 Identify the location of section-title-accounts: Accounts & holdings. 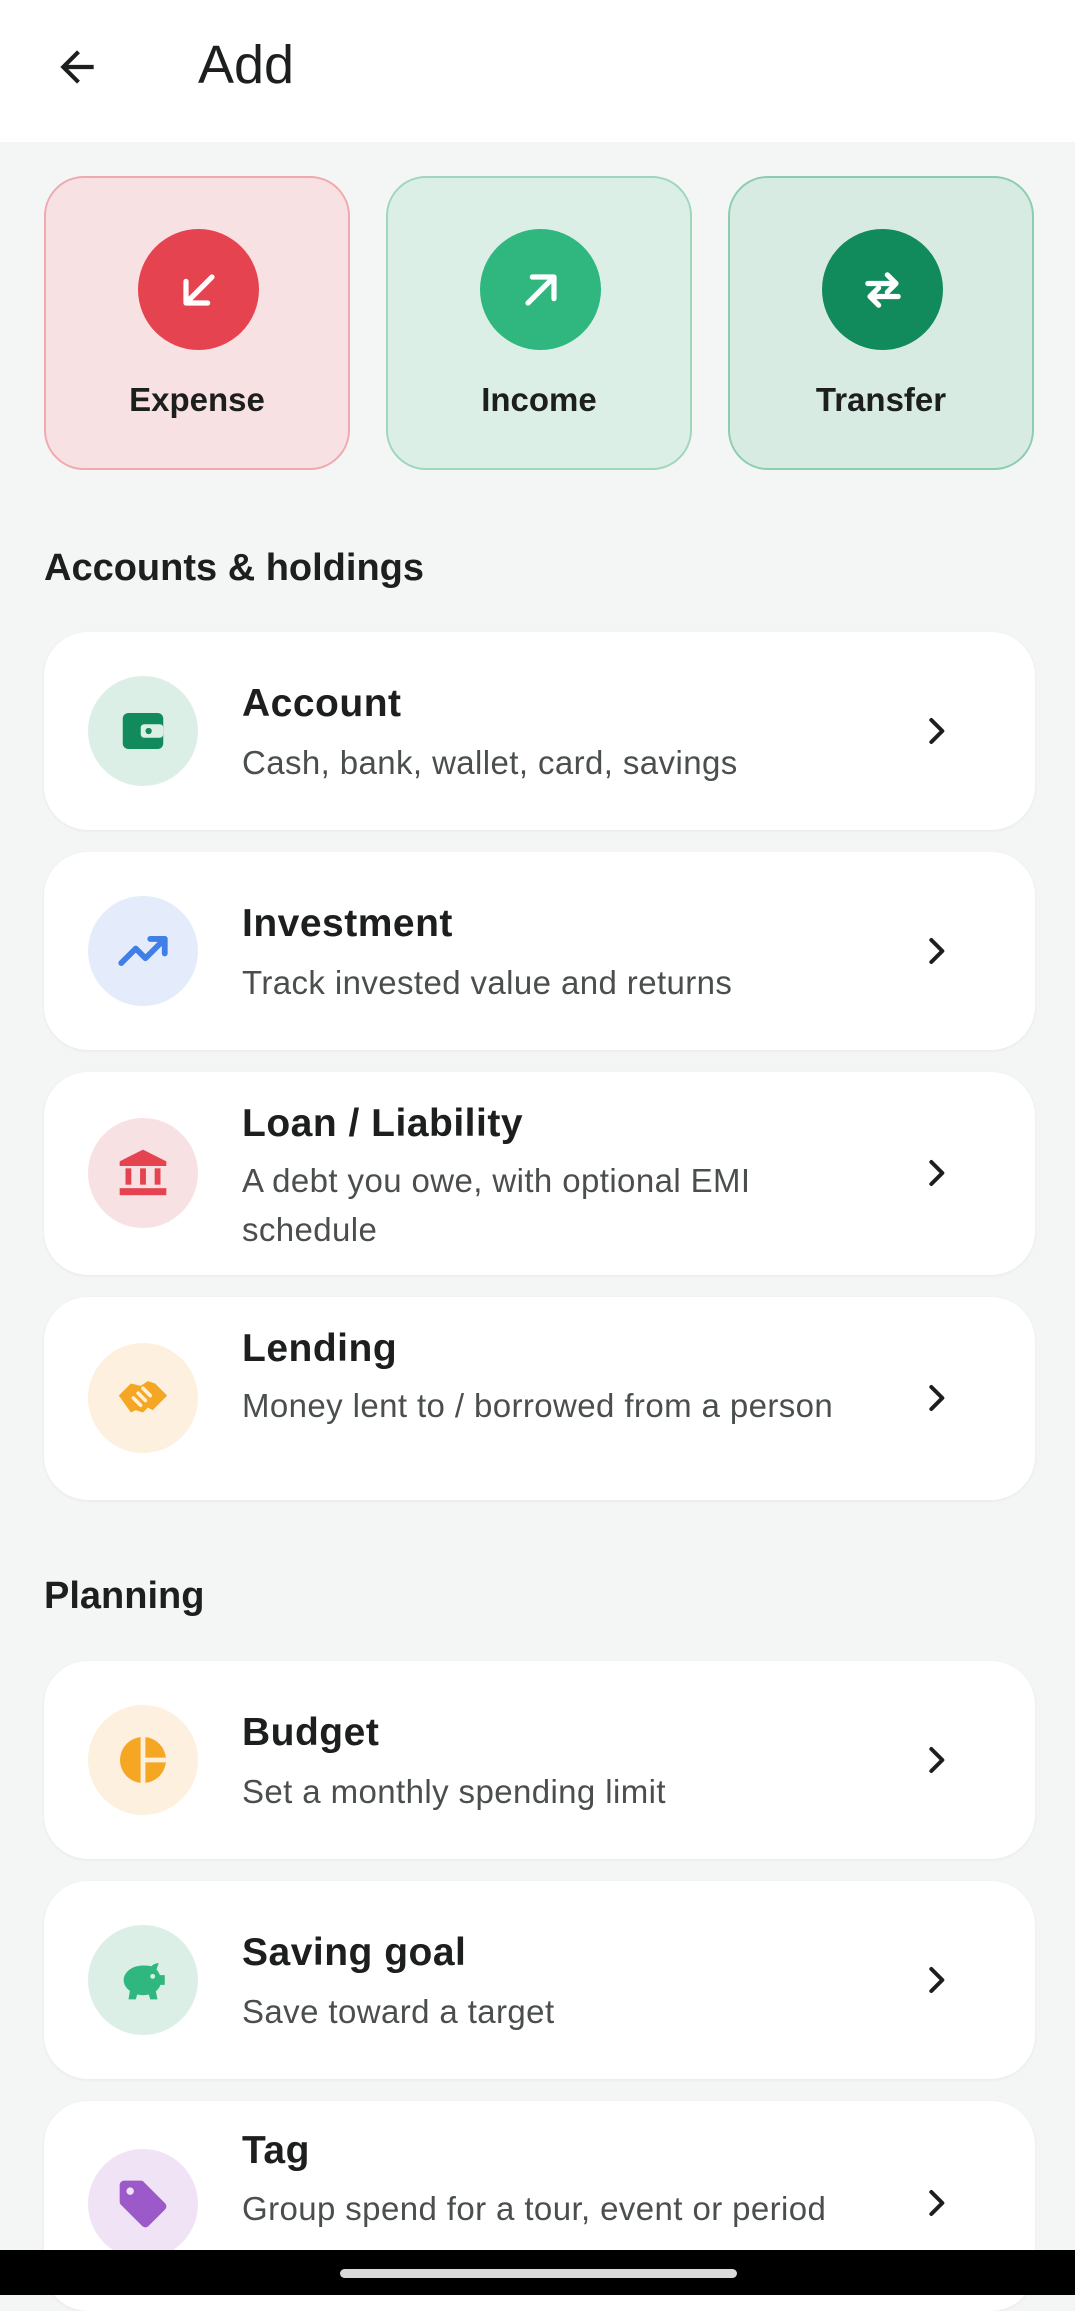
(234, 568).